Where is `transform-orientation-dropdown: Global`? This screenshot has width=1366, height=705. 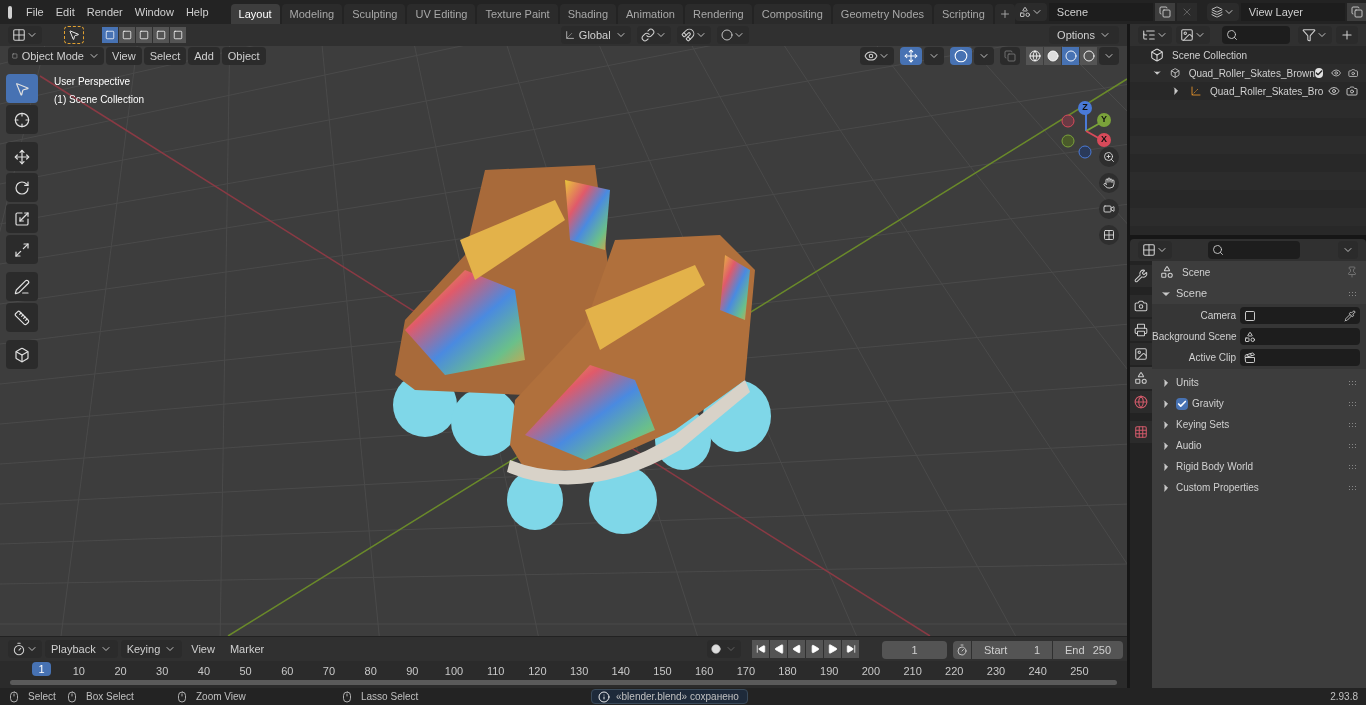
transform-orientation-dropdown: Global is located at coordinates (595, 35).